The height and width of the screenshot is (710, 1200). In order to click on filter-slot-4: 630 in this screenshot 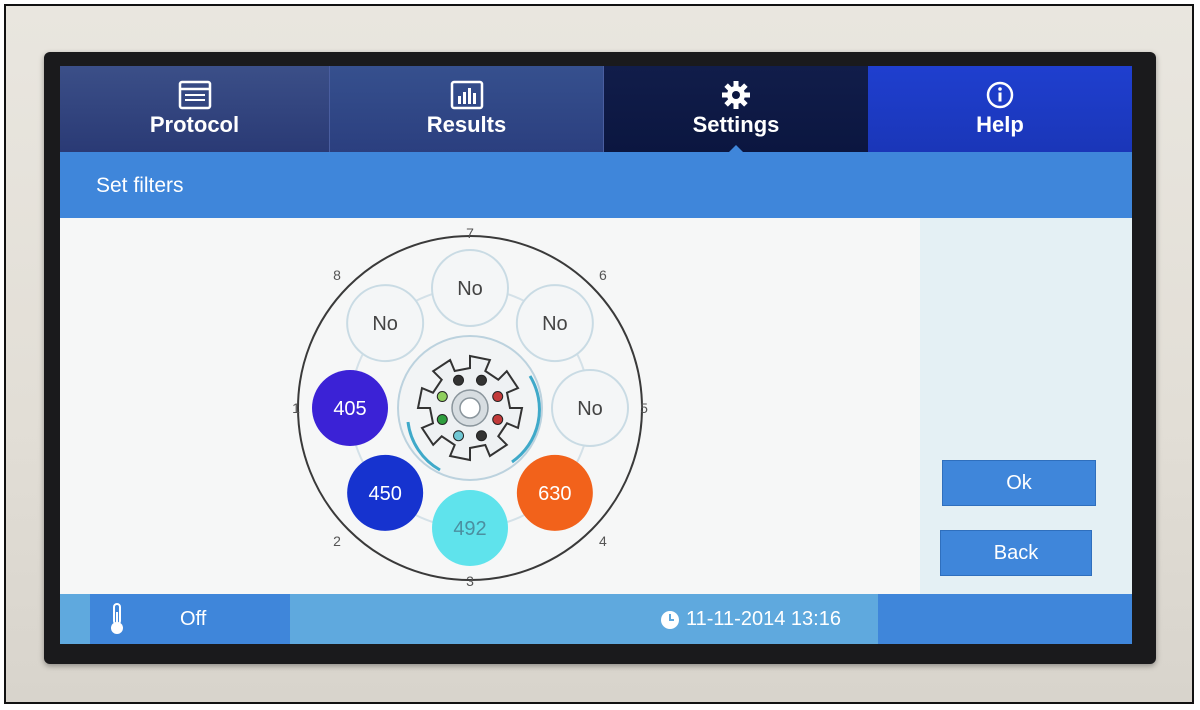, I will do `click(554, 492)`.